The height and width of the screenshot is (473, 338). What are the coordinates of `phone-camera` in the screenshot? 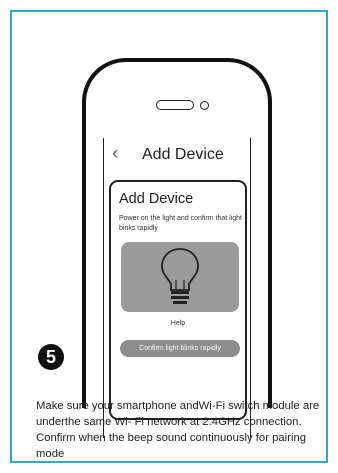 It's located at (204, 105).